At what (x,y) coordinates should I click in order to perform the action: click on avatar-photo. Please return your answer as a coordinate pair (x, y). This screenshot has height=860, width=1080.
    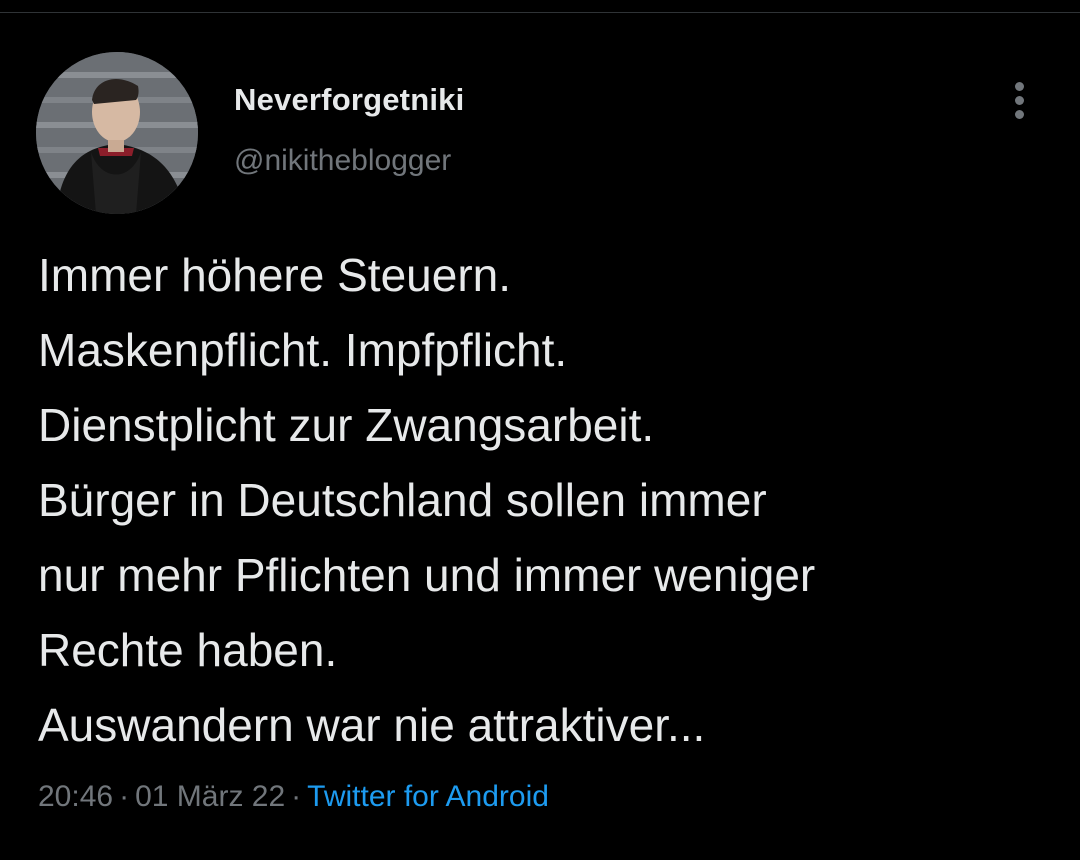
    Looking at the image, I should click on (117, 133).